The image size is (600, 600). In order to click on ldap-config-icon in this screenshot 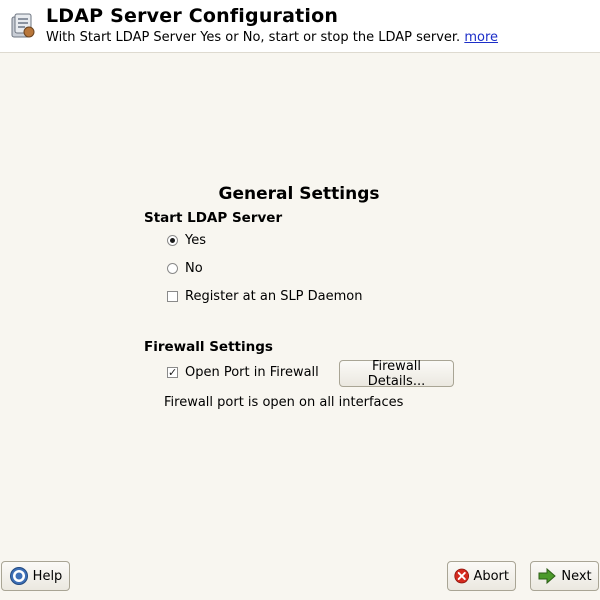, I will do `click(23, 25)`.